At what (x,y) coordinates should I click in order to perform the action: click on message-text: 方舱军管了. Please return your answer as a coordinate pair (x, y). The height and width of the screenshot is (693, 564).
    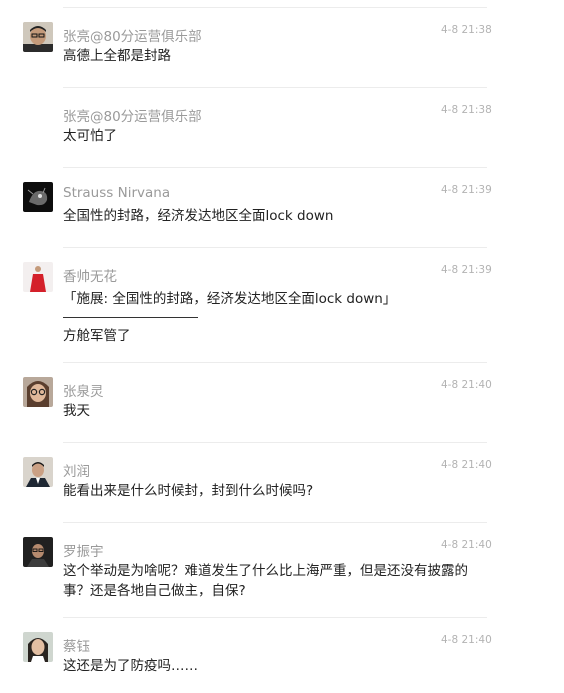
    Looking at the image, I should click on (97, 336).